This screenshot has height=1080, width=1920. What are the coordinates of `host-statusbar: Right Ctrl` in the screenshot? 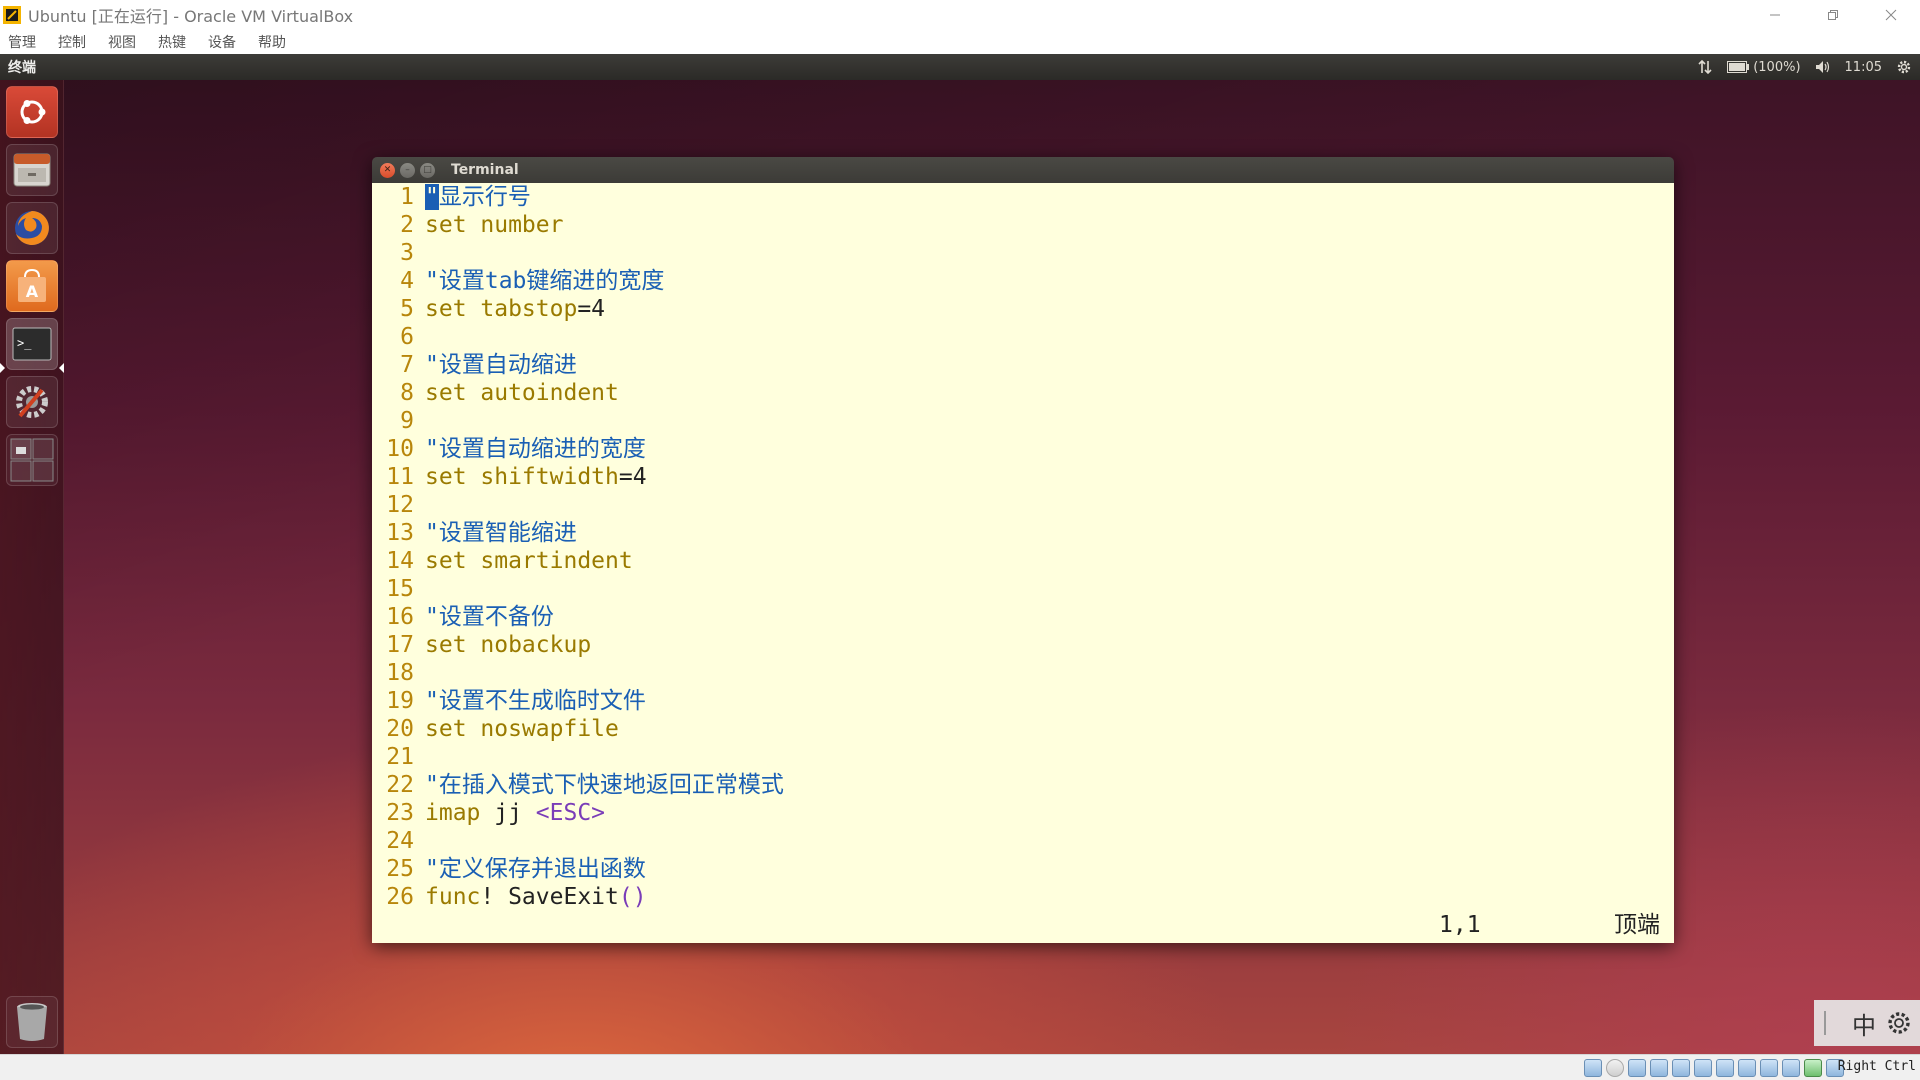 It's located at (960, 1067).